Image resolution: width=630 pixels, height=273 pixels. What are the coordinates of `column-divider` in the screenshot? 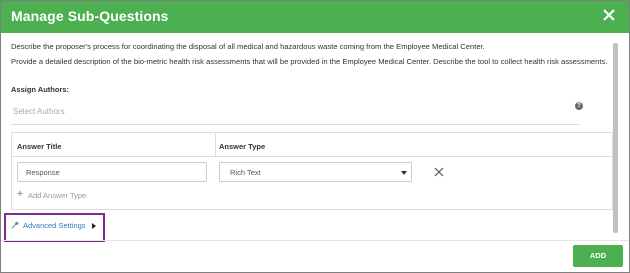 It's located at (215, 144).